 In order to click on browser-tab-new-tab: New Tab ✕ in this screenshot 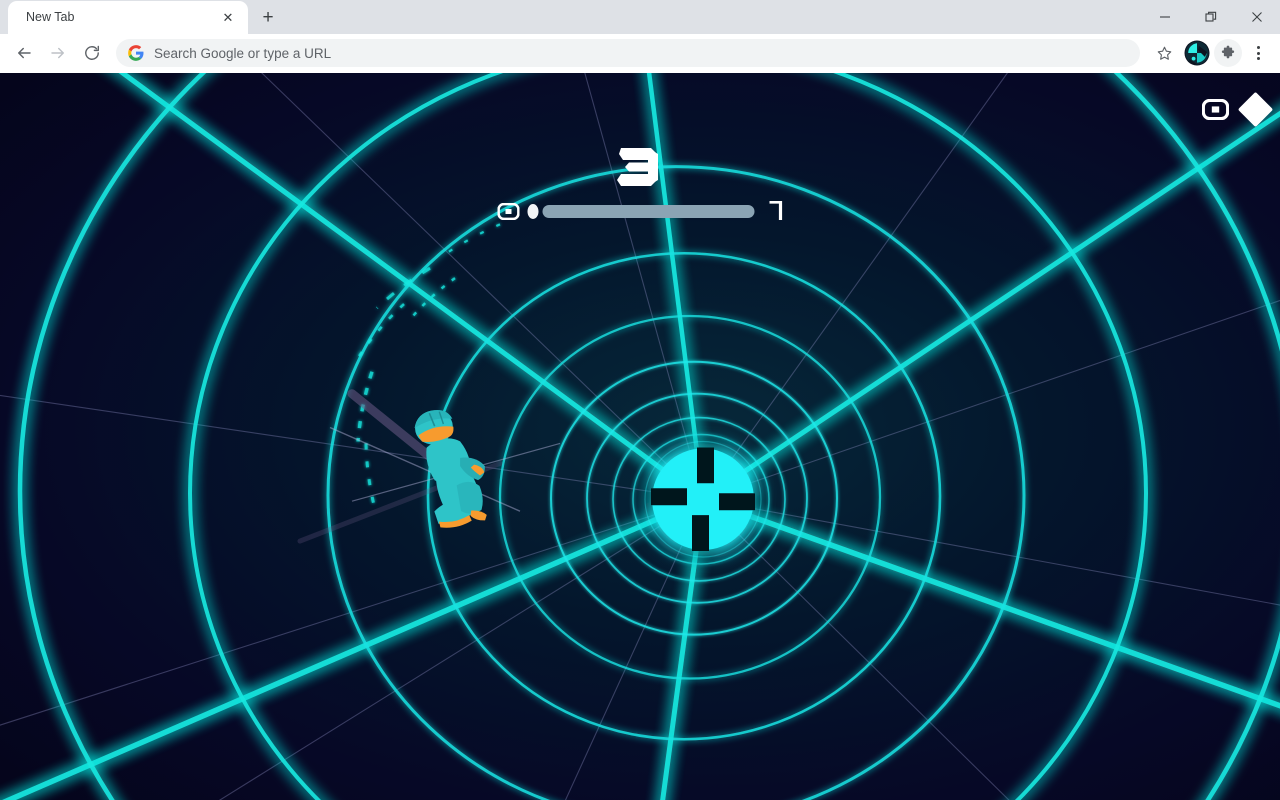, I will do `click(128, 17)`.